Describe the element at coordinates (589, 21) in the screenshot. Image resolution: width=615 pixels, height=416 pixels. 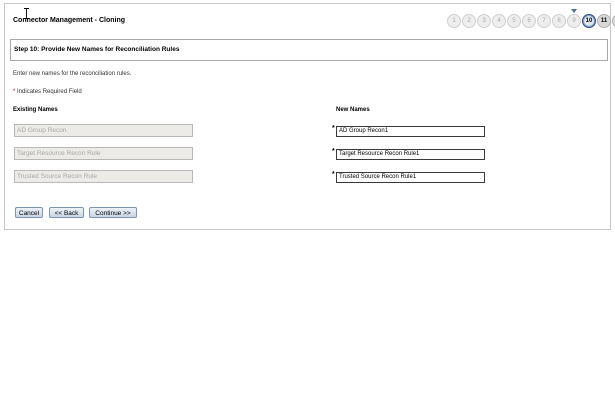
I see `step-10: 10` at that location.